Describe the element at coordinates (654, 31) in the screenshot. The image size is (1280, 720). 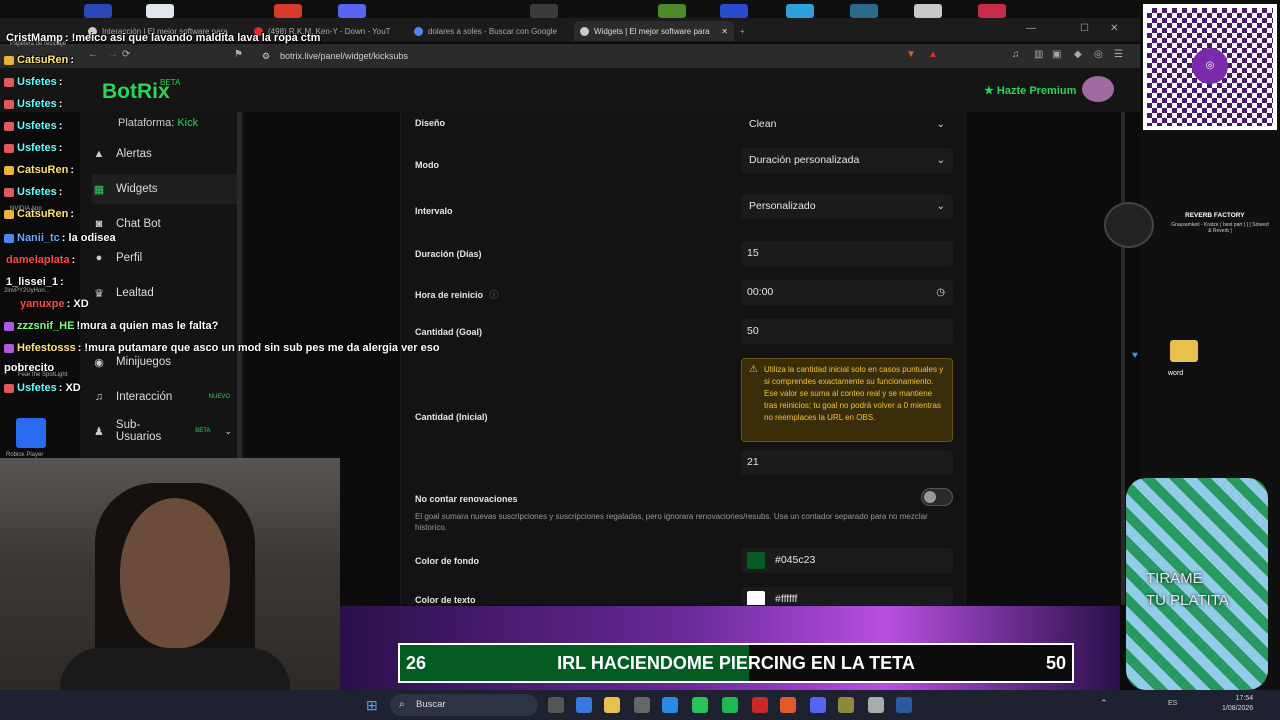
I see `browser-tab-active: Widgets | El mejor software para ✕` at that location.